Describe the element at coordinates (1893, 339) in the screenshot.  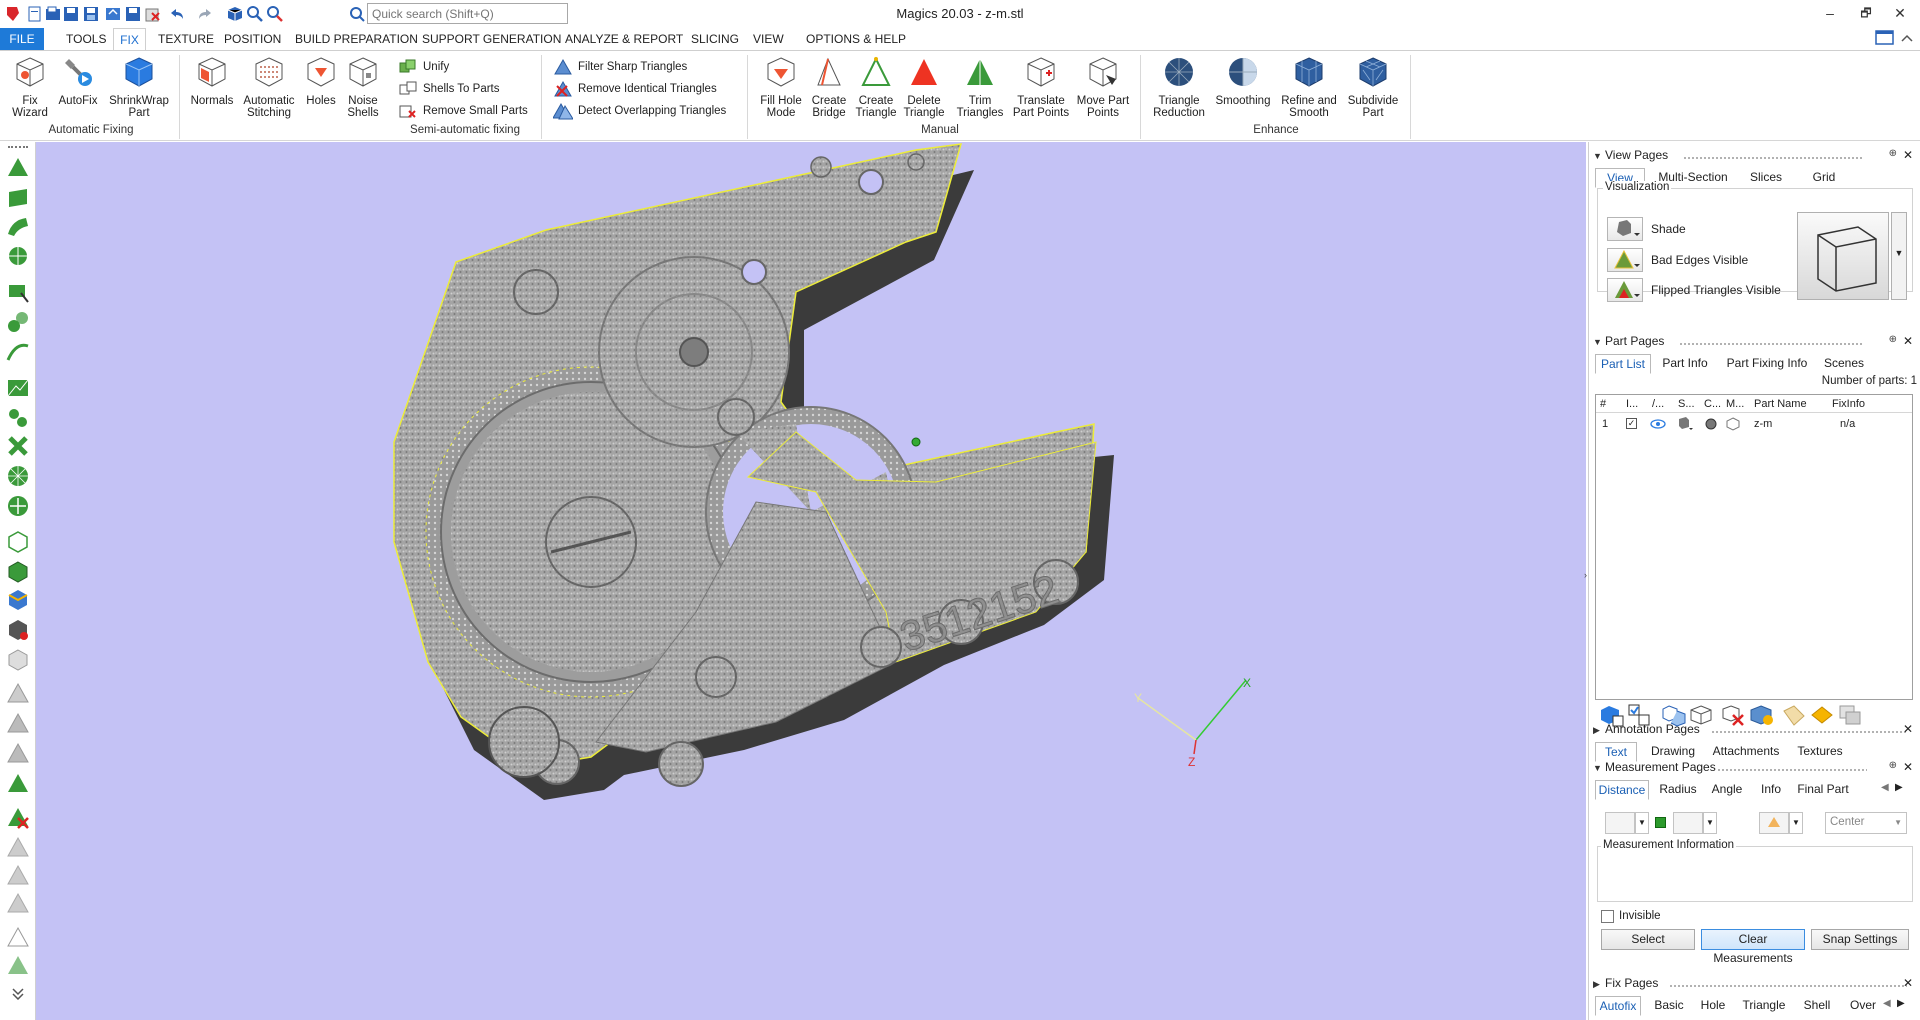
I see `pin-icon-2: ⊕` at that location.